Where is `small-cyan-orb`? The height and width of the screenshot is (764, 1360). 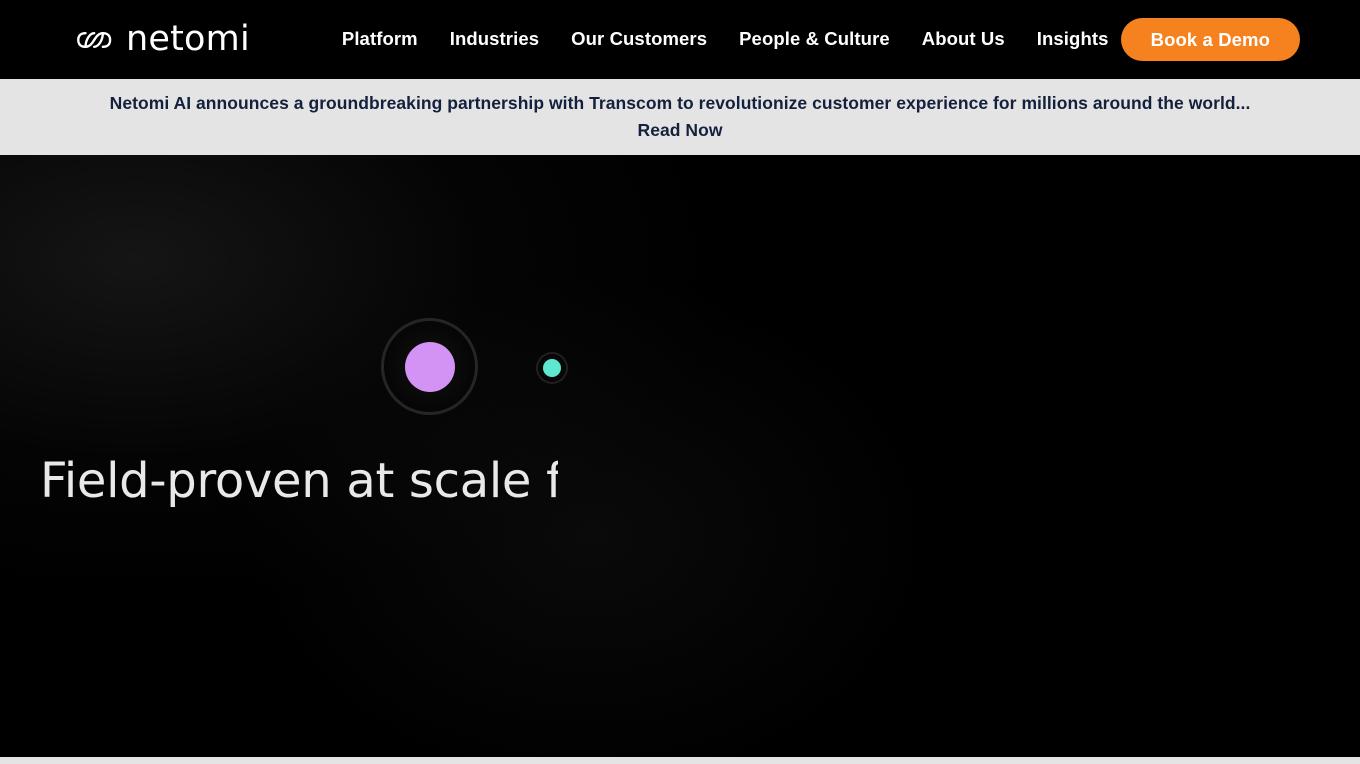
small-cyan-orb is located at coordinates (552, 368).